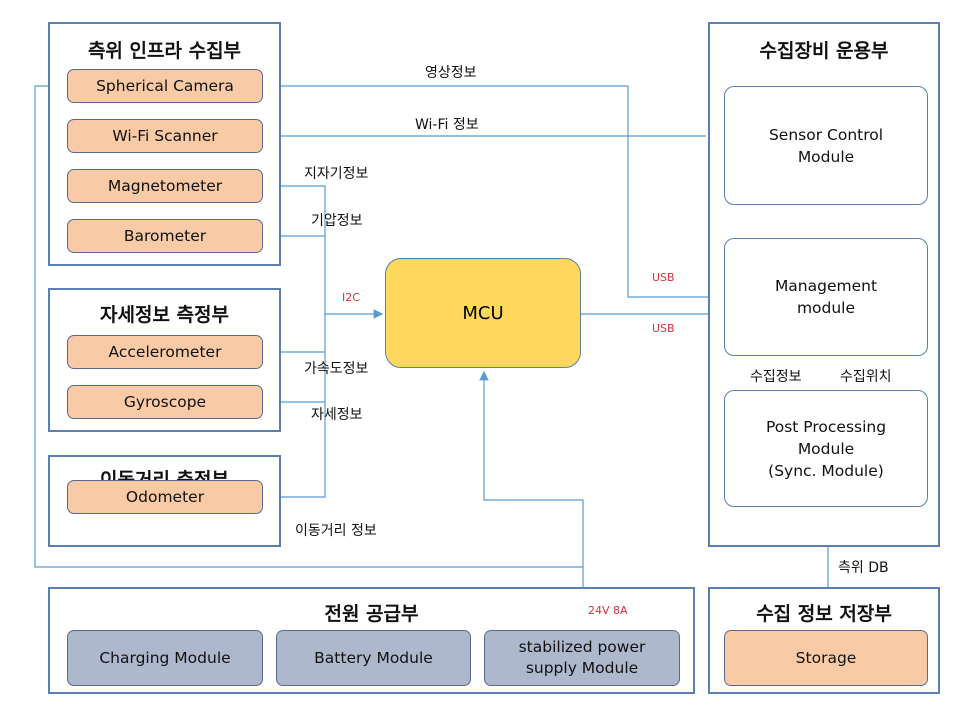 This screenshot has width=957, height=711. Describe the element at coordinates (165, 236) in the screenshot. I see `barometer: Barometer` at that location.